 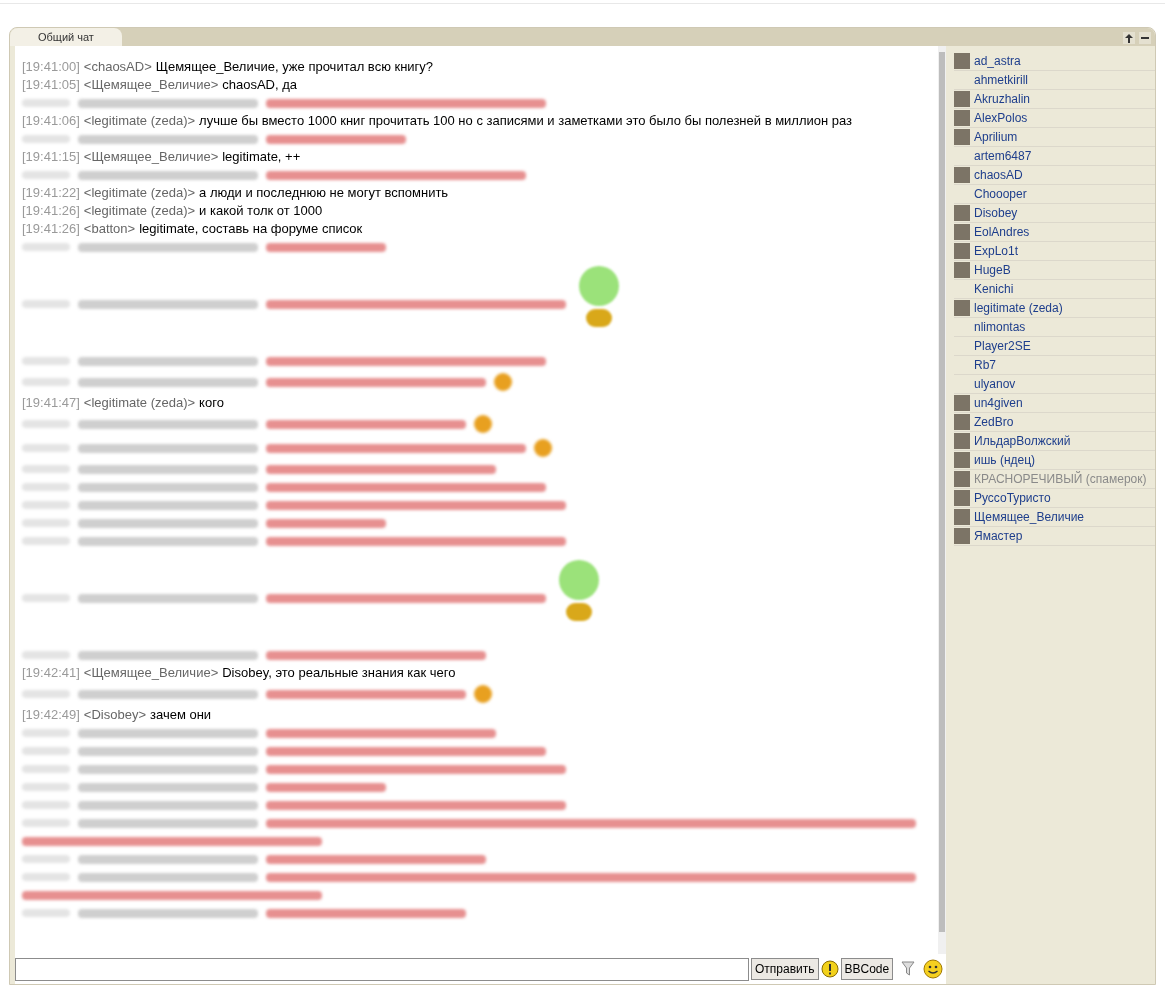 I want to click on user-name: Ямастер, so click(x=998, y=536).